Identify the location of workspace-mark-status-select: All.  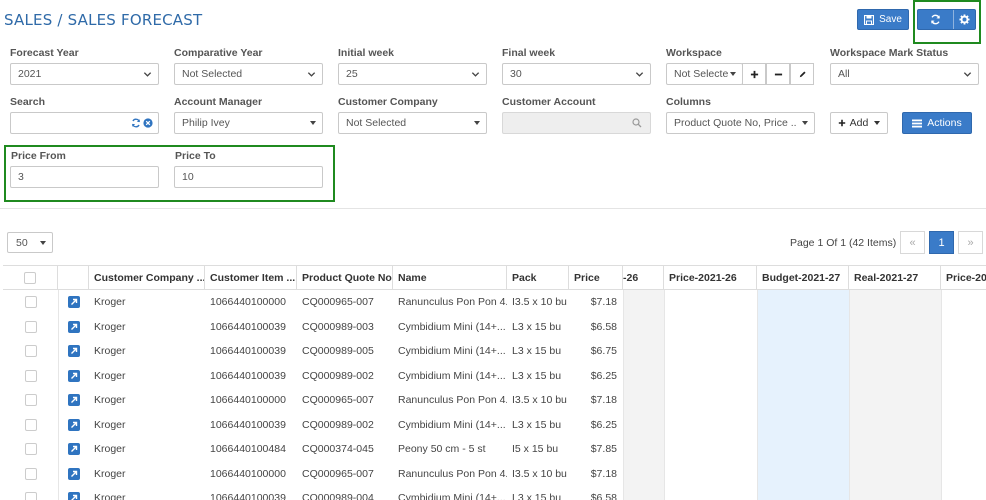
(904, 74).